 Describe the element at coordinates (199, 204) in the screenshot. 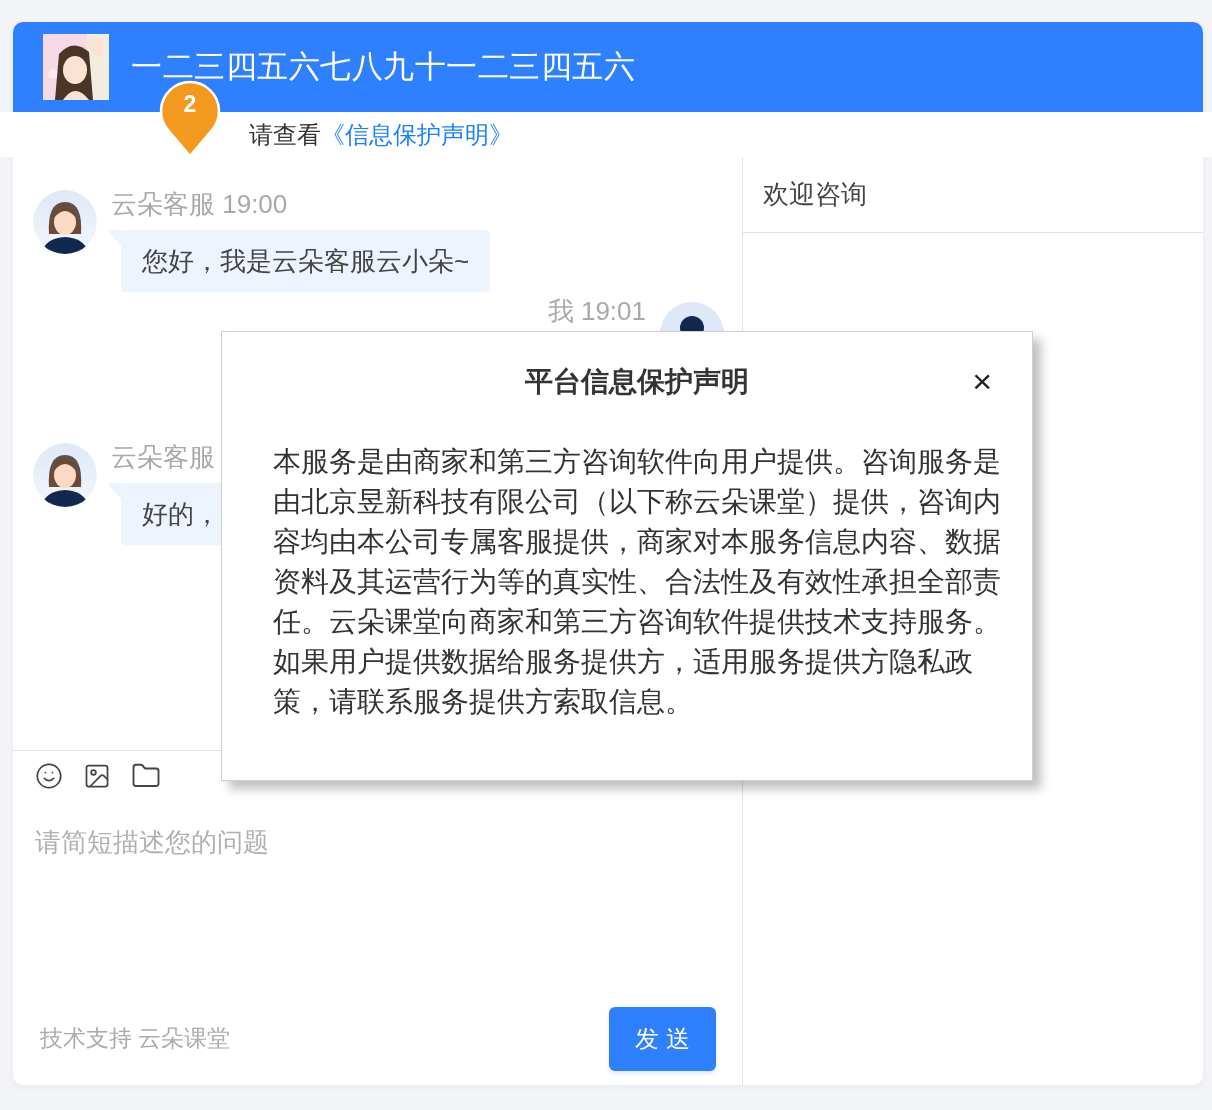

I see `sender-meta: 云朵客服 19:00` at that location.